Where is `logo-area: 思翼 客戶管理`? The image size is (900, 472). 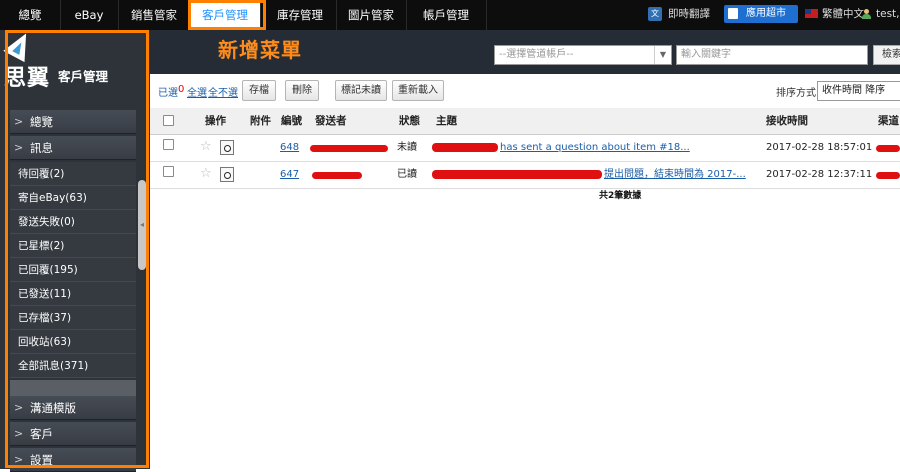
logo-area: 思翼 客戶管理 is located at coordinates (75, 68).